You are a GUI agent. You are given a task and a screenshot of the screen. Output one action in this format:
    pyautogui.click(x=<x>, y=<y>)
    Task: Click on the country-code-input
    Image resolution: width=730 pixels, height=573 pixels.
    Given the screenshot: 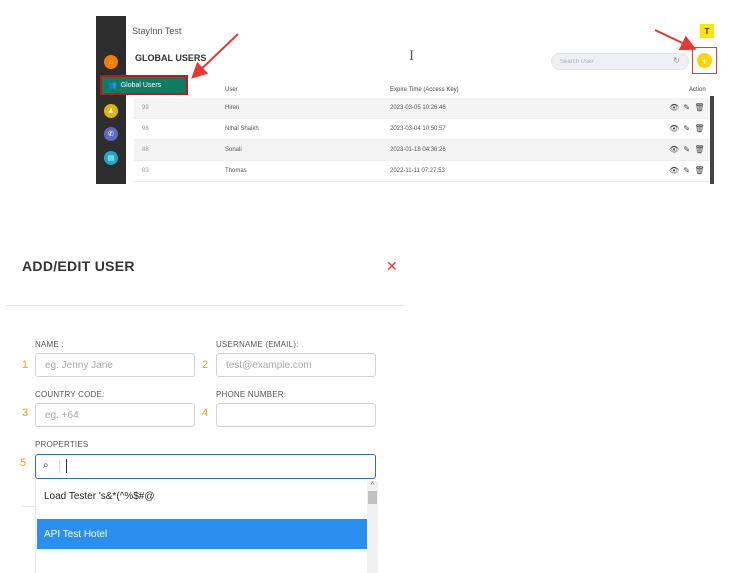 What is the action you would take?
    pyautogui.click(x=115, y=415)
    